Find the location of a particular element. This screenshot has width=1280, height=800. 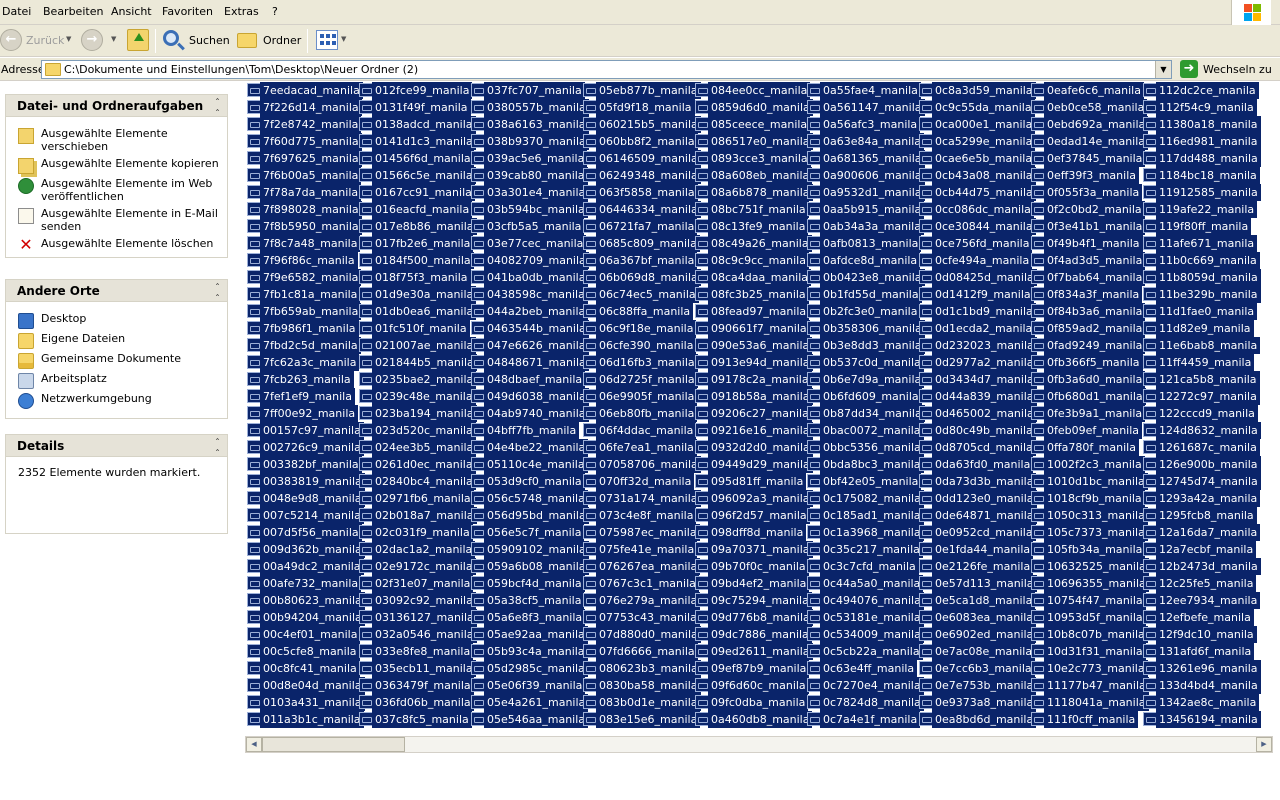

file-name: 0c9c55da_manila is located at coordinates (983, 107).